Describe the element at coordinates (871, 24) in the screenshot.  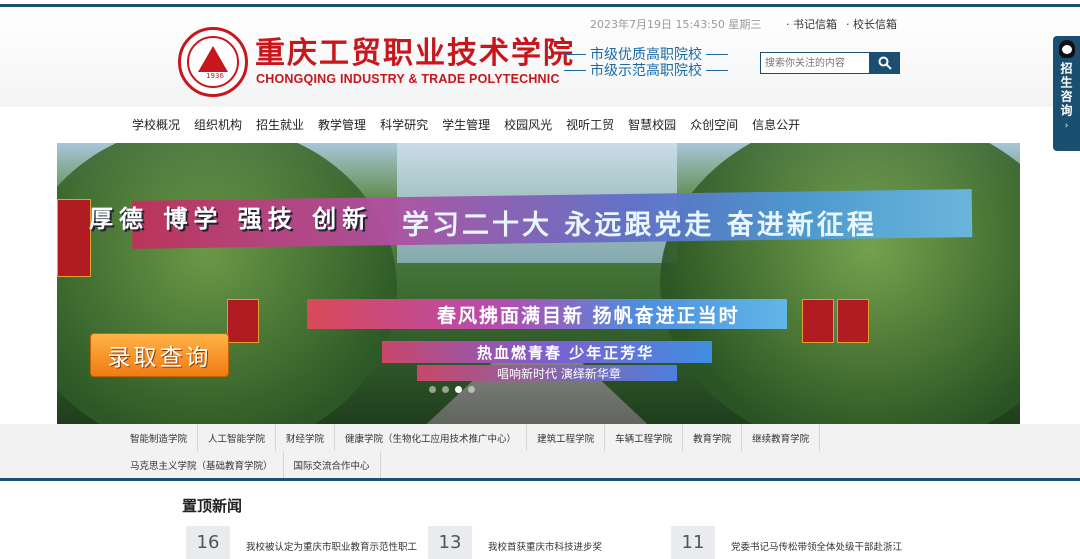
I see `president-mailbox-link: · 校长信箱` at that location.